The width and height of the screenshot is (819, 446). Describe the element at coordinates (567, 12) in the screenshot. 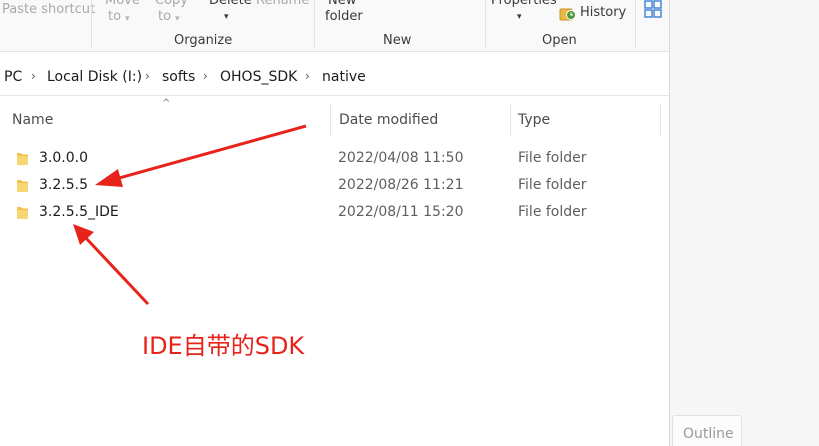

I see `history-icon` at that location.